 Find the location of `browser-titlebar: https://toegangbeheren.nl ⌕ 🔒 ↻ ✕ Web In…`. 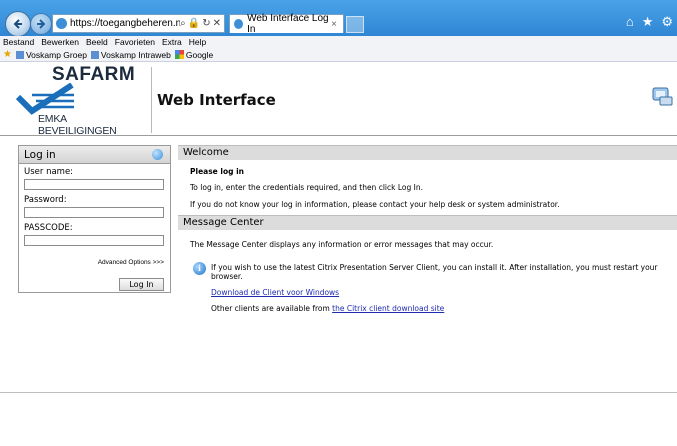

browser-titlebar: https://toegangbeheren.nl ⌕ 🔒 ↻ ✕ Web In… is located at coordinates (338, 18).